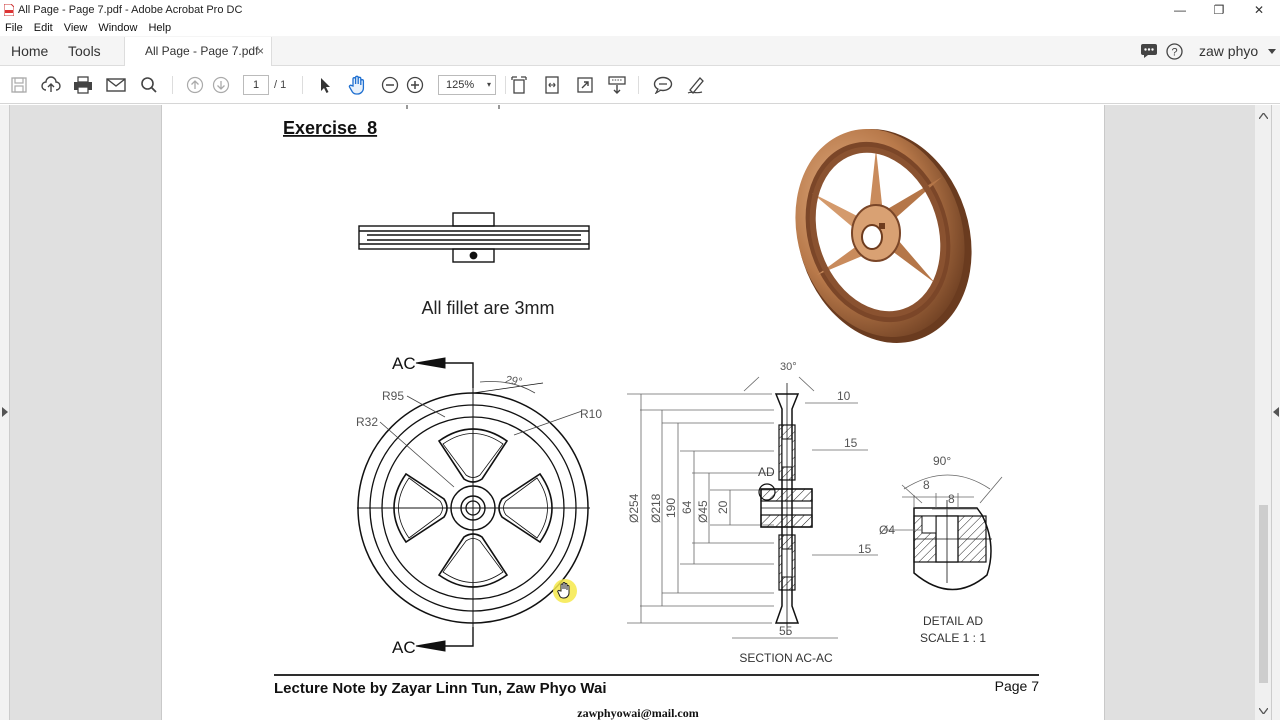 The width and height of the screenshot is (1280, 720). Describe the element at coordinates (953, 638) in the screenshot. I see `detail-scale: SCALE 1 : 1` at that location.